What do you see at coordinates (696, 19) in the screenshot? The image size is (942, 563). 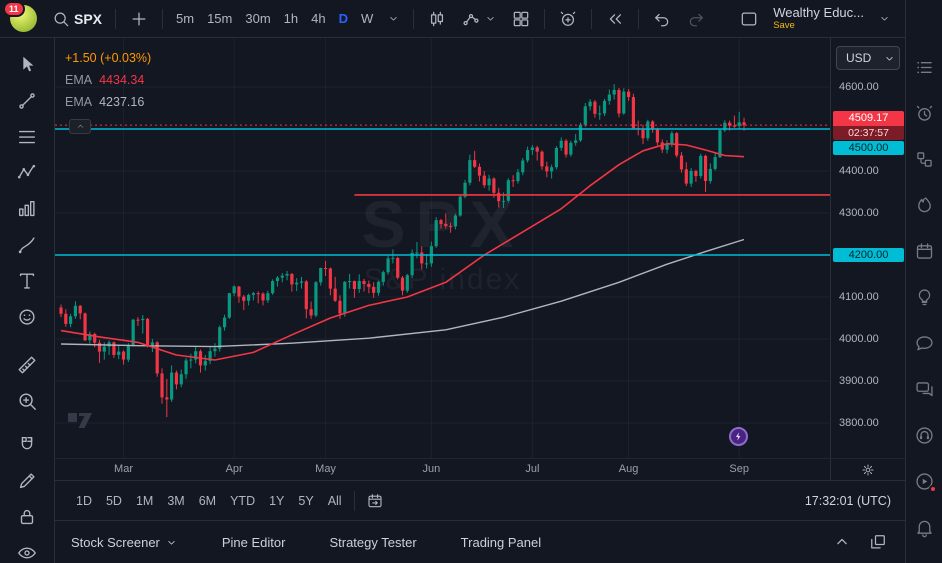 I see `redo-button` at bounding box center [696, 19].